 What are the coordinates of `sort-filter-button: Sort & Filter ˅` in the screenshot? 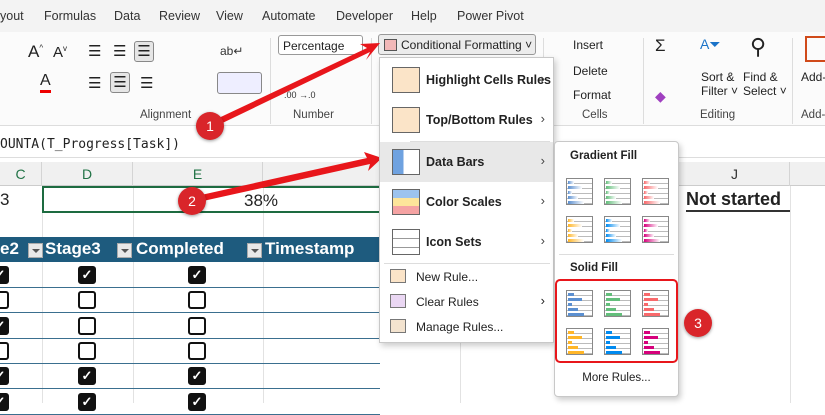 It's located at (719, 84).